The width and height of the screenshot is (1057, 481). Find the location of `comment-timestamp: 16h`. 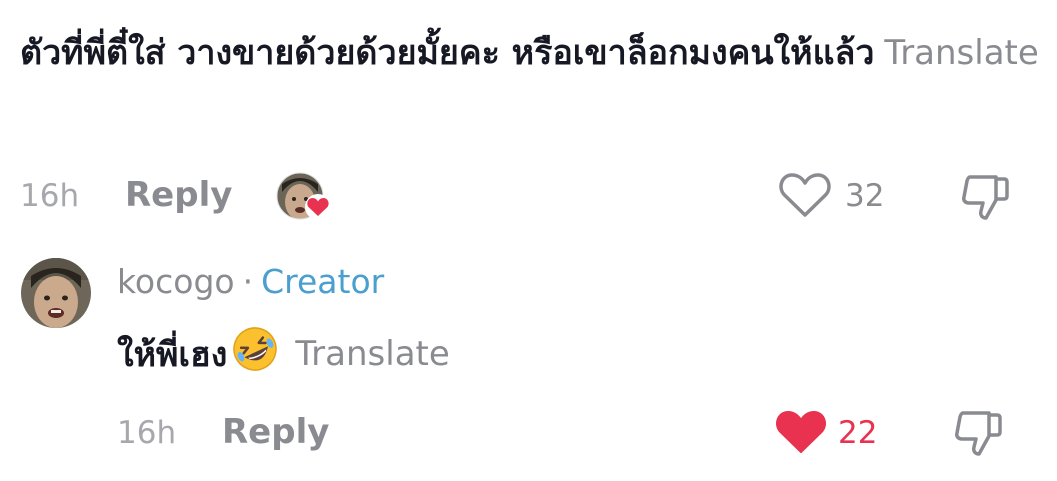

comment-timestamp: 16h is located at coordinates (50, 196).